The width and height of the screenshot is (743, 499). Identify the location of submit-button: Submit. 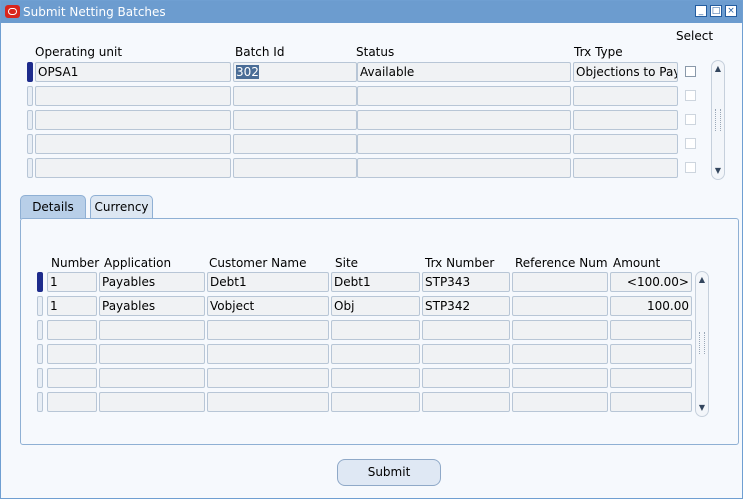
(389, 472).